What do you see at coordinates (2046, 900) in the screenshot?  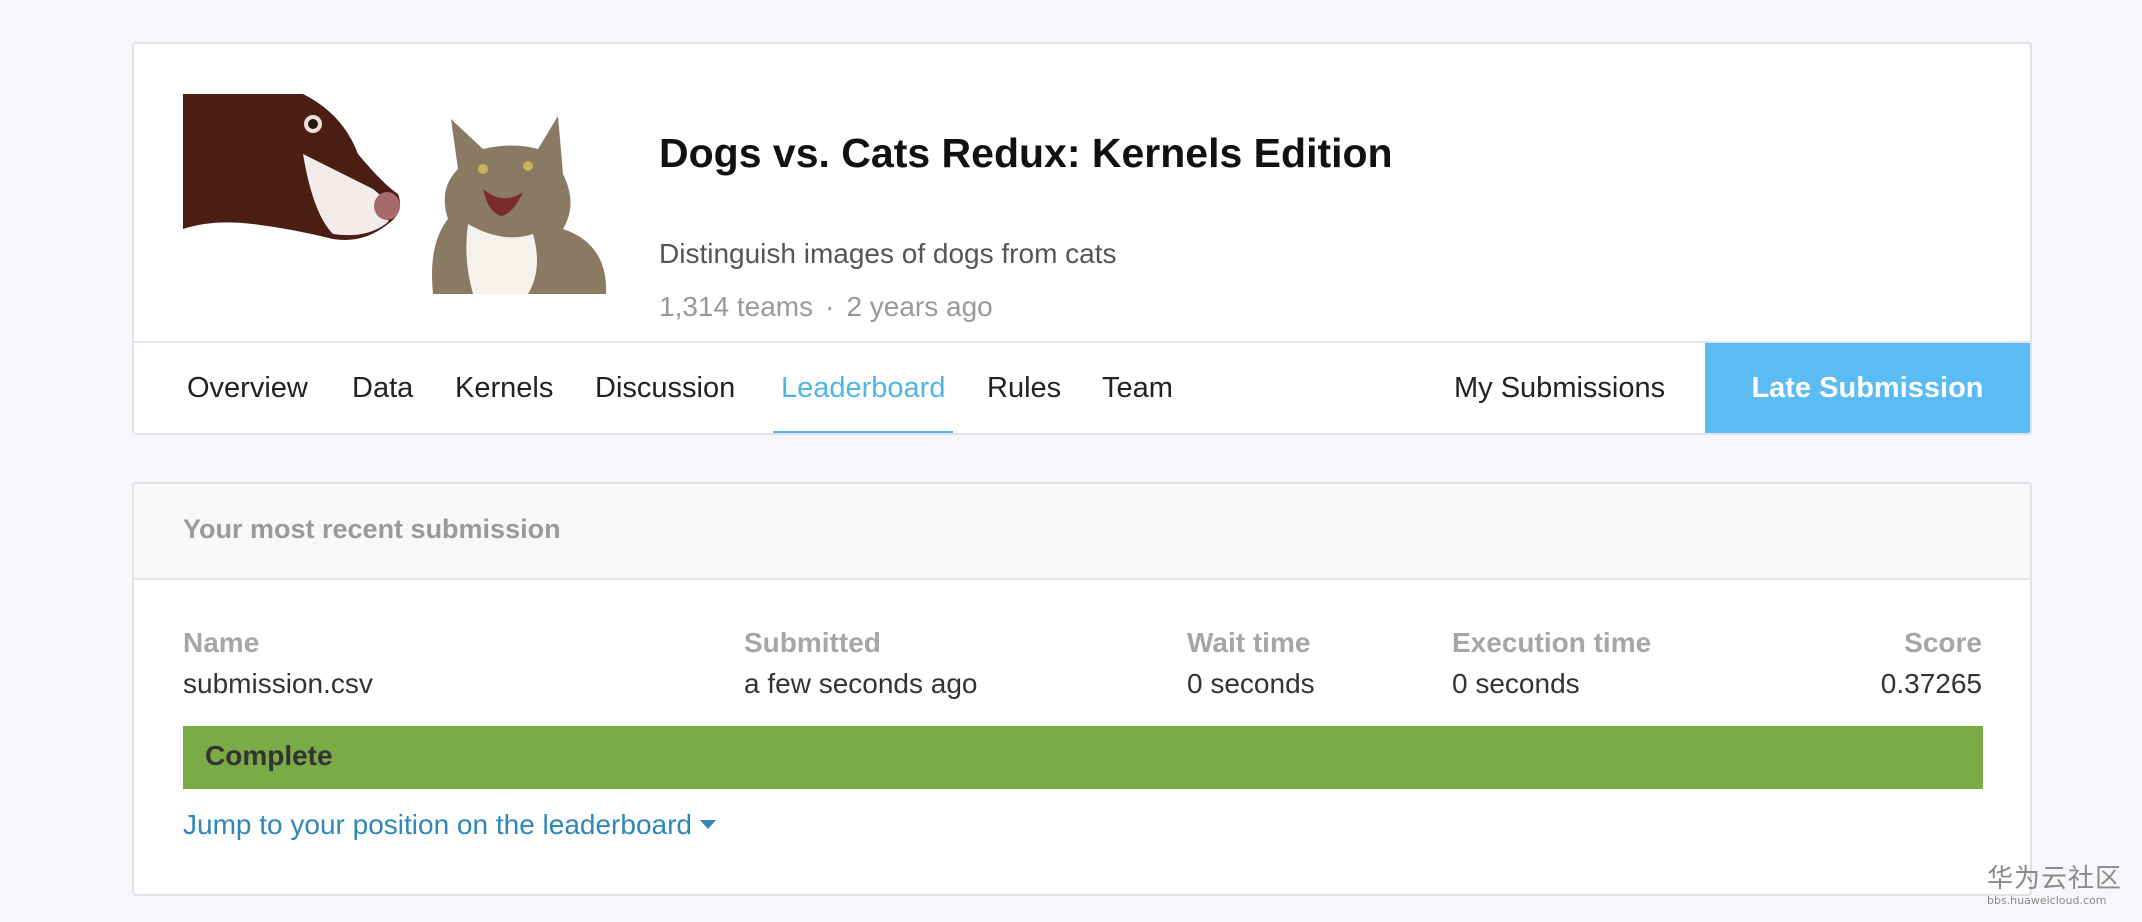 I see `watermark-url: bbs.huaweicloud.com` at bounding box center [2046, 900].